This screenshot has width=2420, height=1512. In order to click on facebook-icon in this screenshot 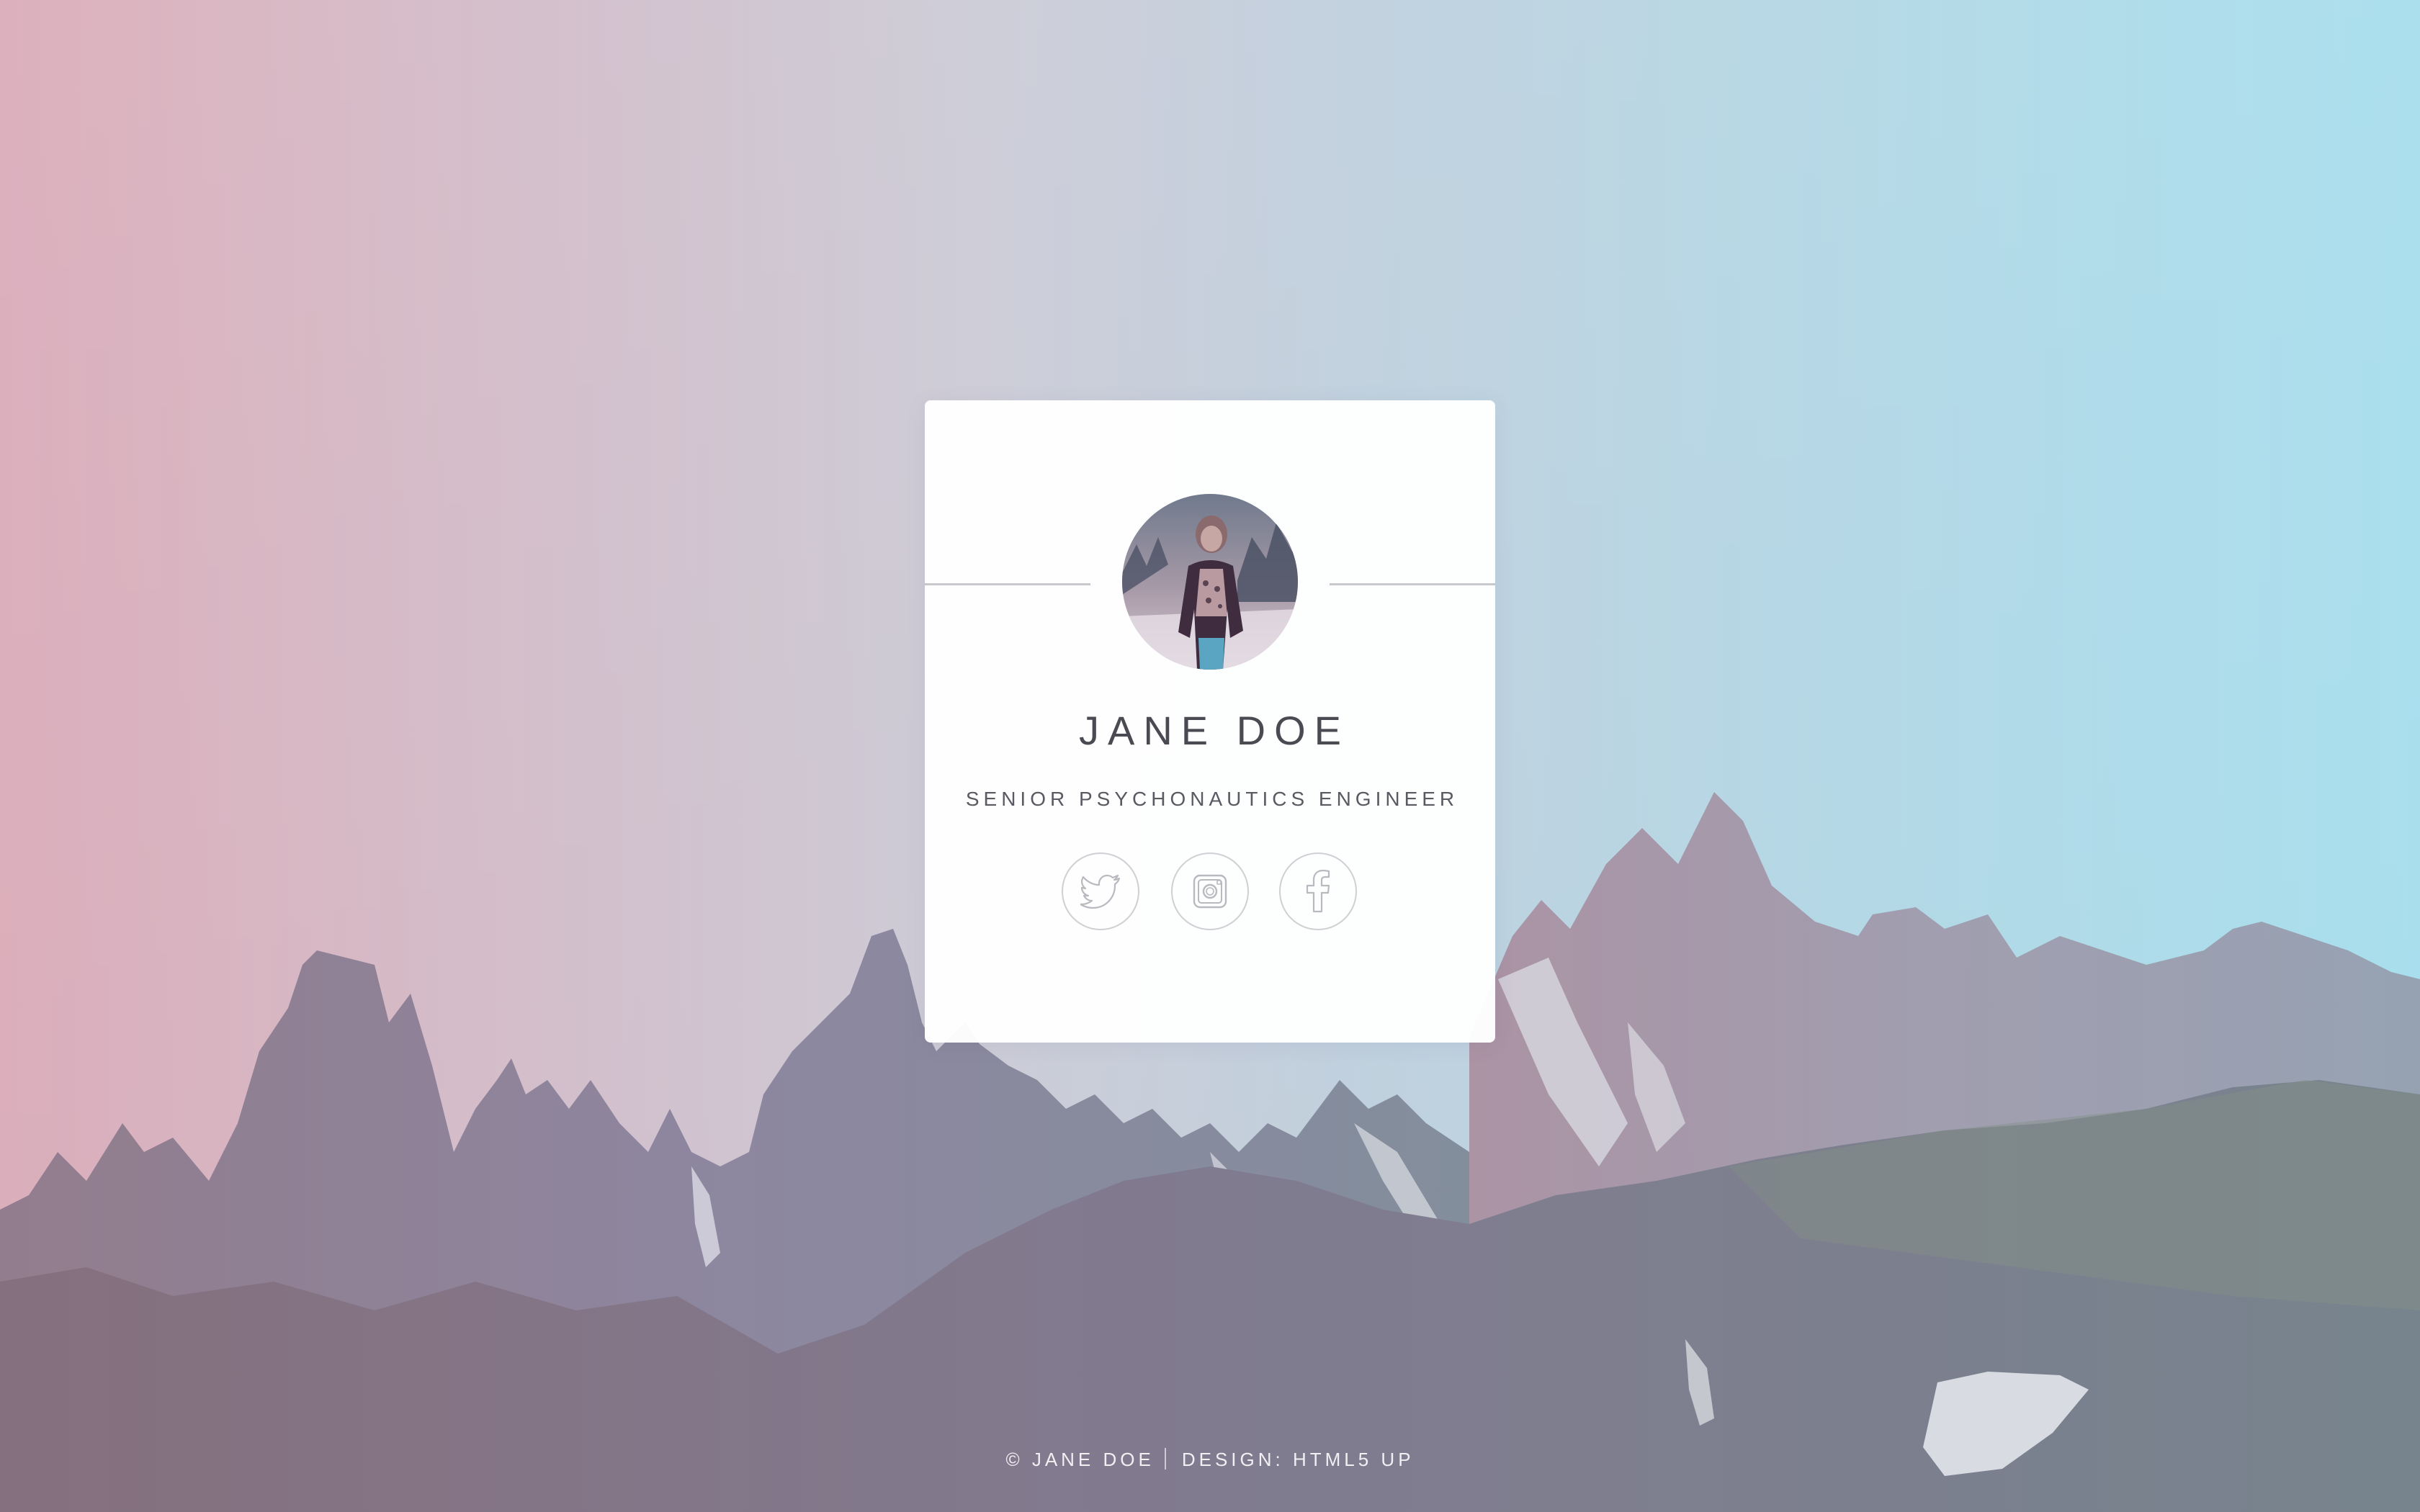, I will do `click(1318, 891)`.